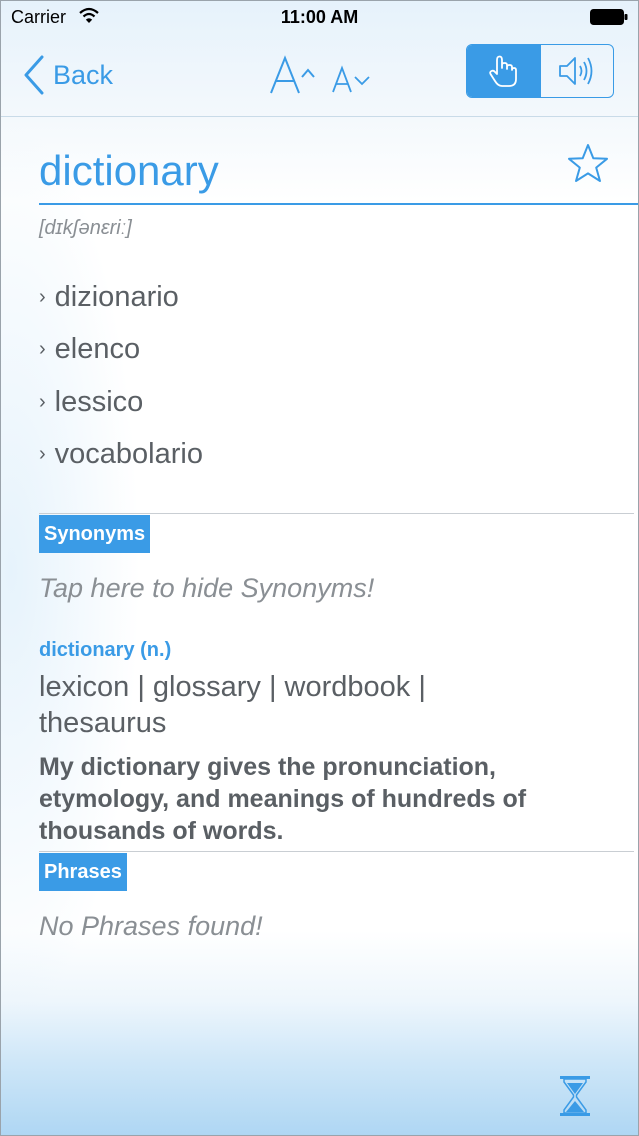 The width and height of the screenshot is (639, 1136). What do you see at coordinates (336, 851) in the screenshot?
I see `phrases-divider` at bounding box center [336, 851].